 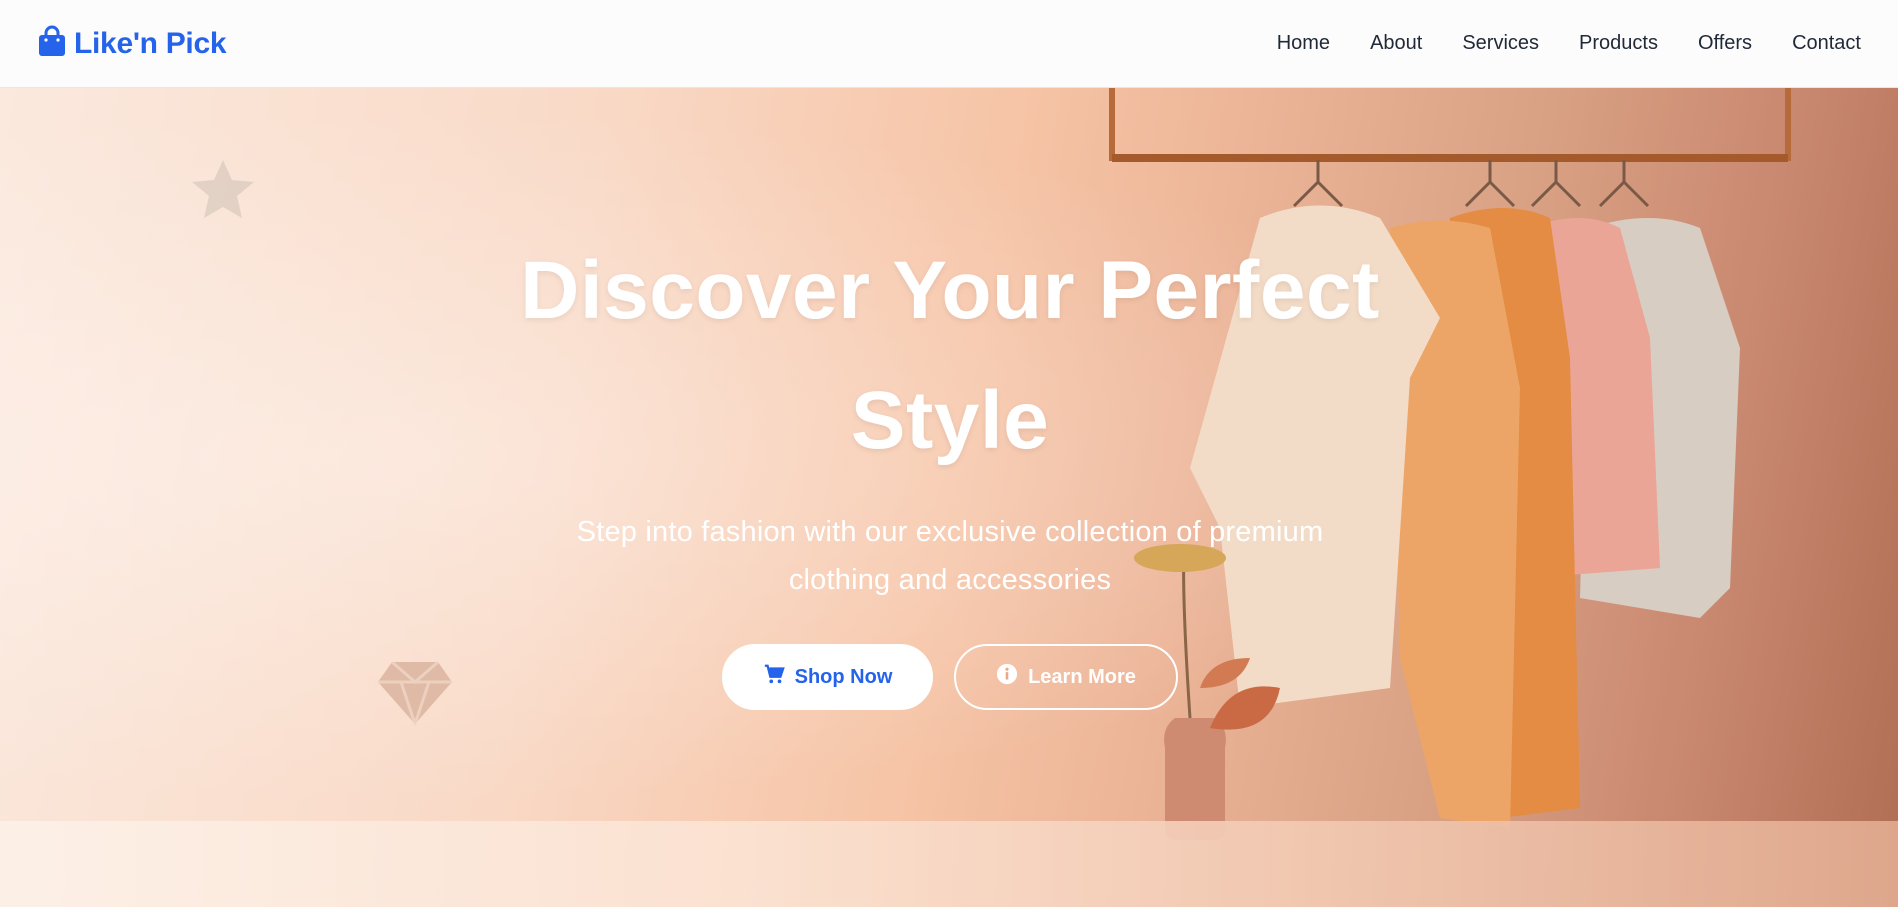 I want to click on brand-name: Like'n Pick, so click(x=150, y=43).